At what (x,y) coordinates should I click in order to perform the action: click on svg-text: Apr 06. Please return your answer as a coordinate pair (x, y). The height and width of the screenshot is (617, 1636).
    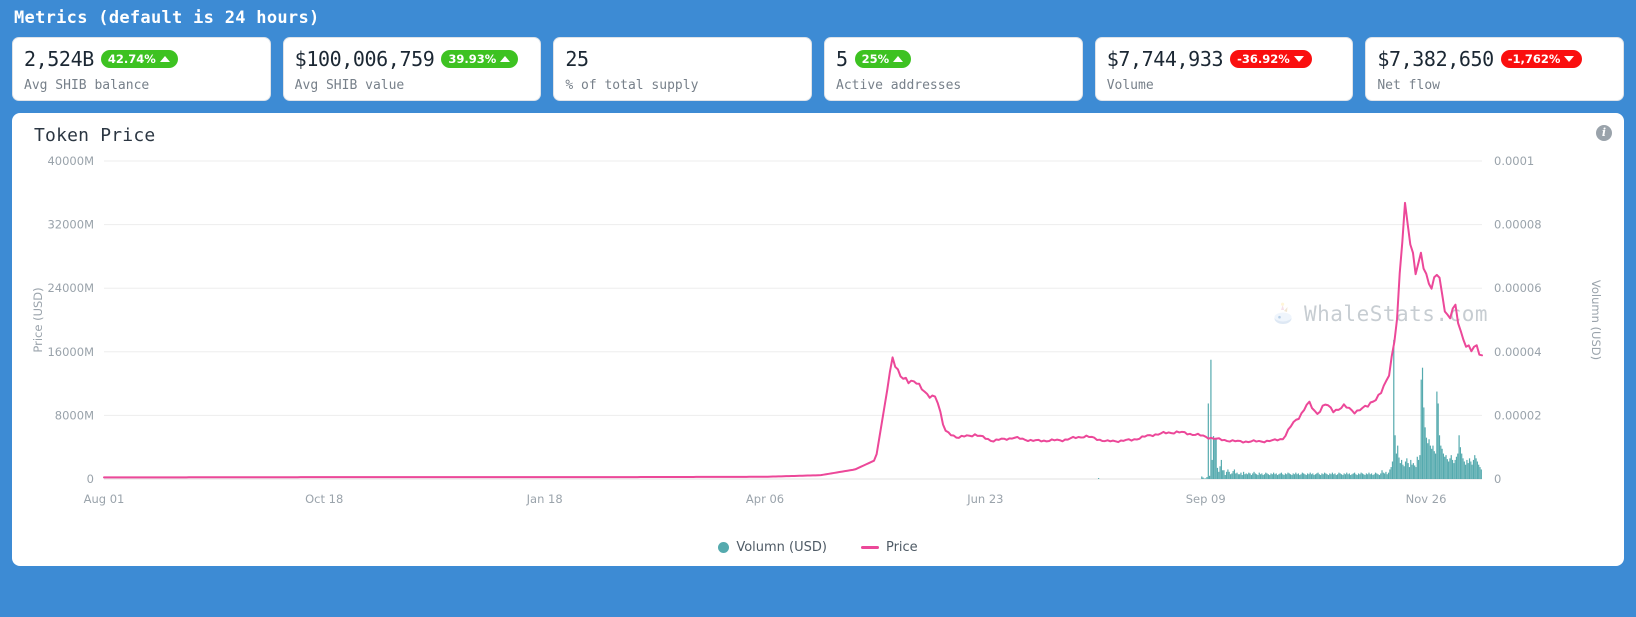
    Looking at the image, I should click on (765, 499).